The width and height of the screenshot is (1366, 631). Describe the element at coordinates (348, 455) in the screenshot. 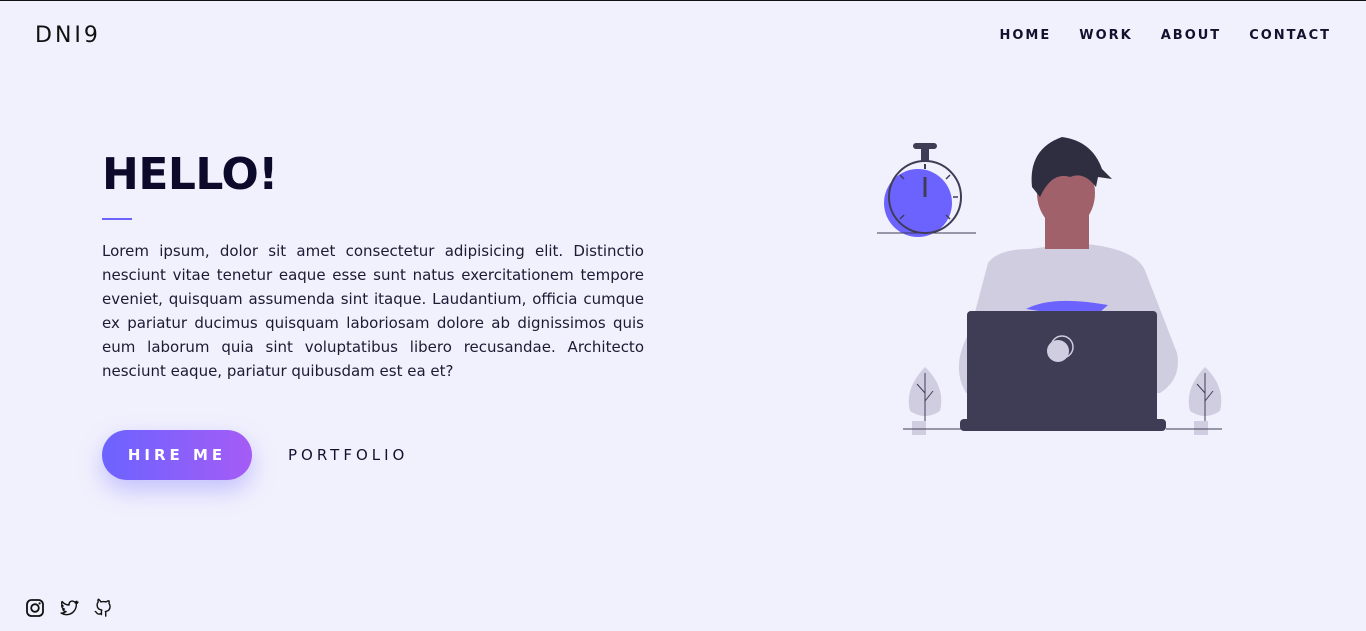

I see `portfolio-link: PORTFOLIO` at that location.